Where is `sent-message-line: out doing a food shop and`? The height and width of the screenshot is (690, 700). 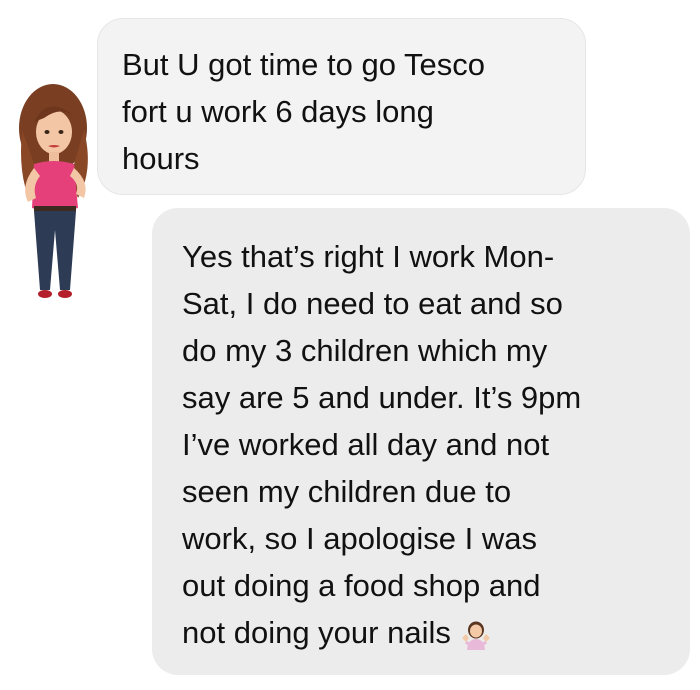 sent-message-line: out doing a food shop and is located at coordinates (361, 585).